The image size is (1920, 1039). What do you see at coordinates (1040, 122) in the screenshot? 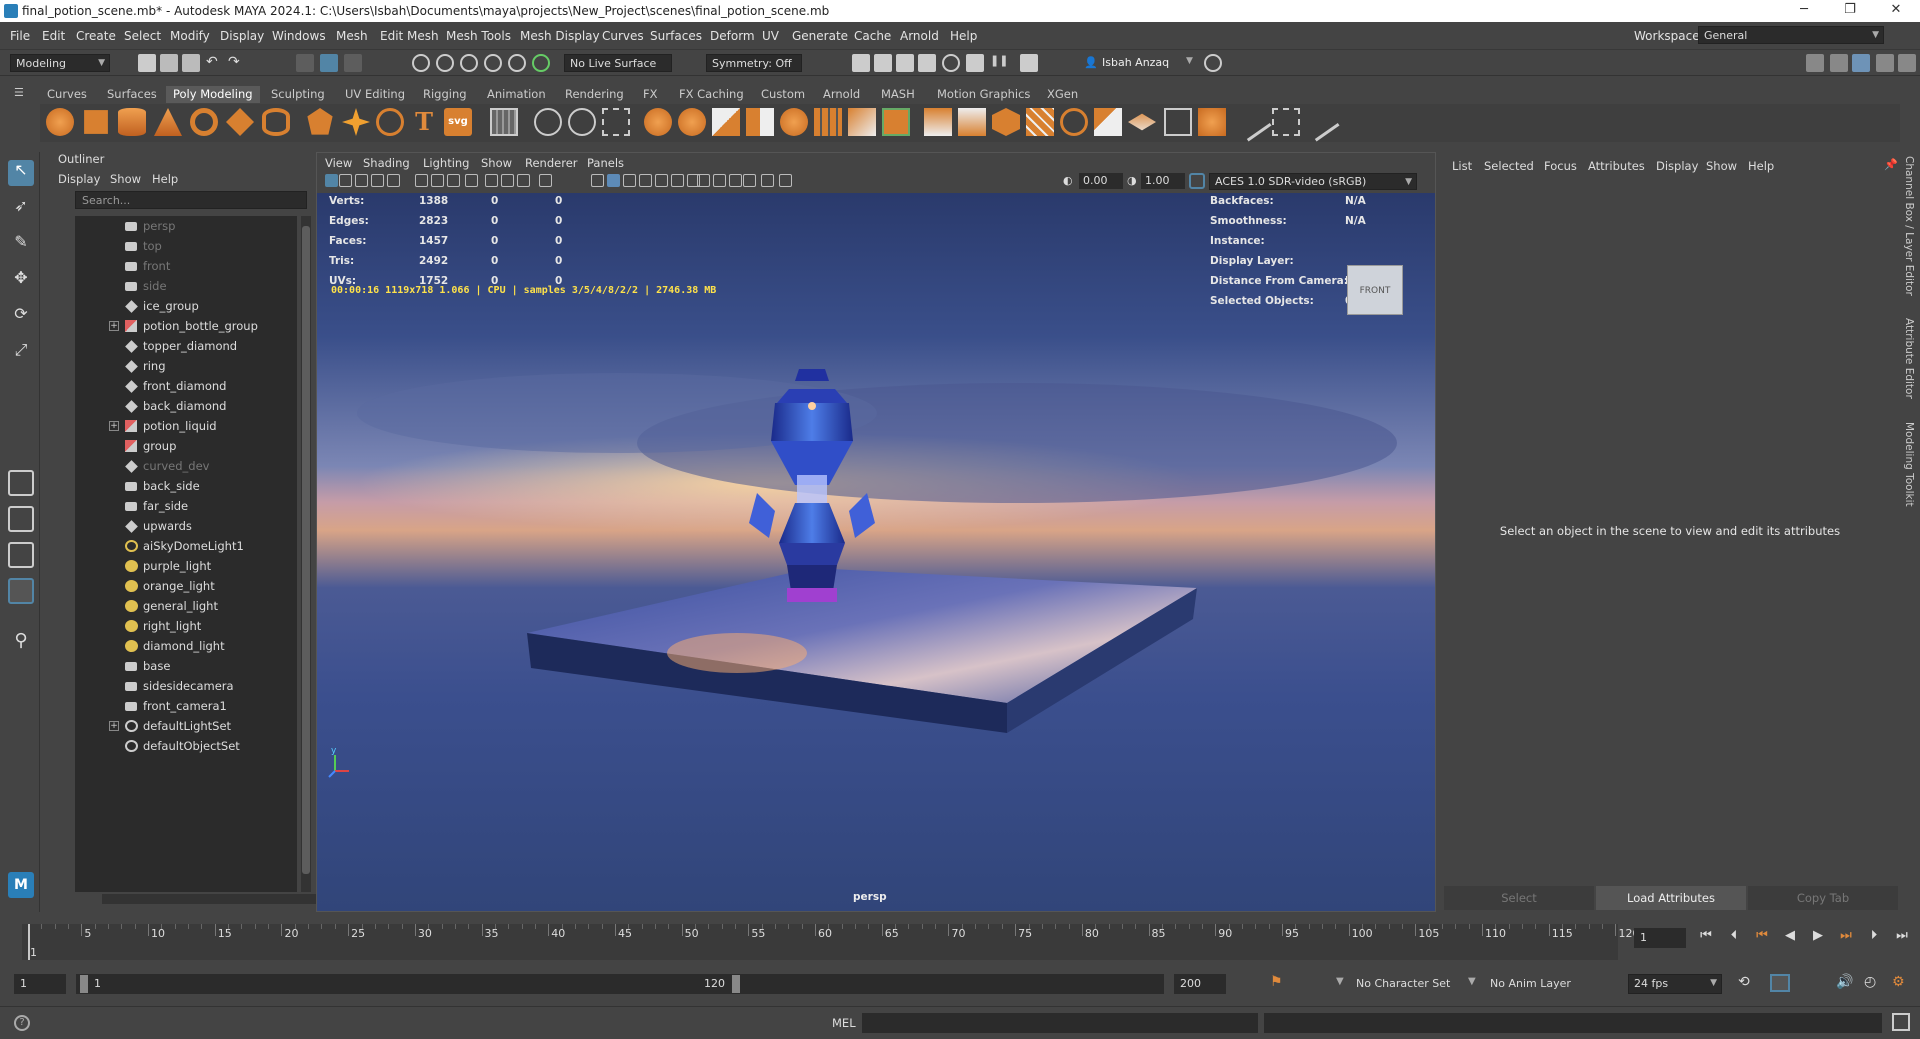
I see `append-to-polygon-icon` at bounding box center [1040, 122].